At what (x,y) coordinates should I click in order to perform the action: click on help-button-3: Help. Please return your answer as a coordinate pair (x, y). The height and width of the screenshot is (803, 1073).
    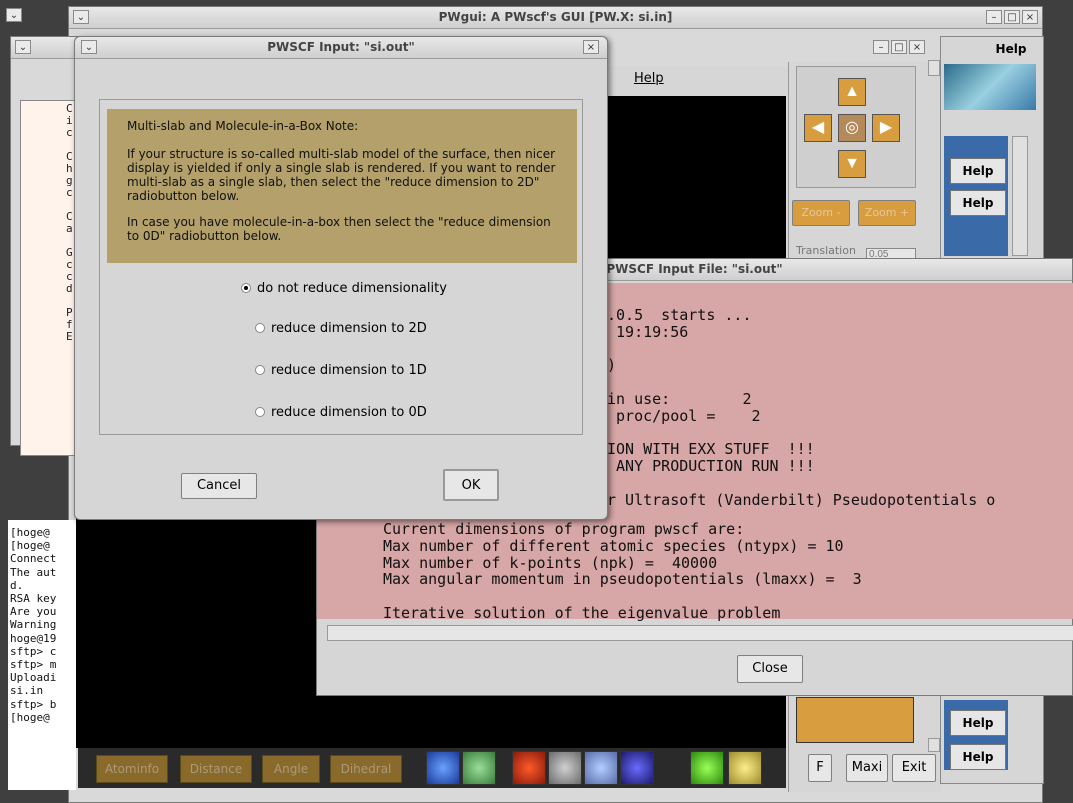
    Looking at the image, I should click on (978, 723).